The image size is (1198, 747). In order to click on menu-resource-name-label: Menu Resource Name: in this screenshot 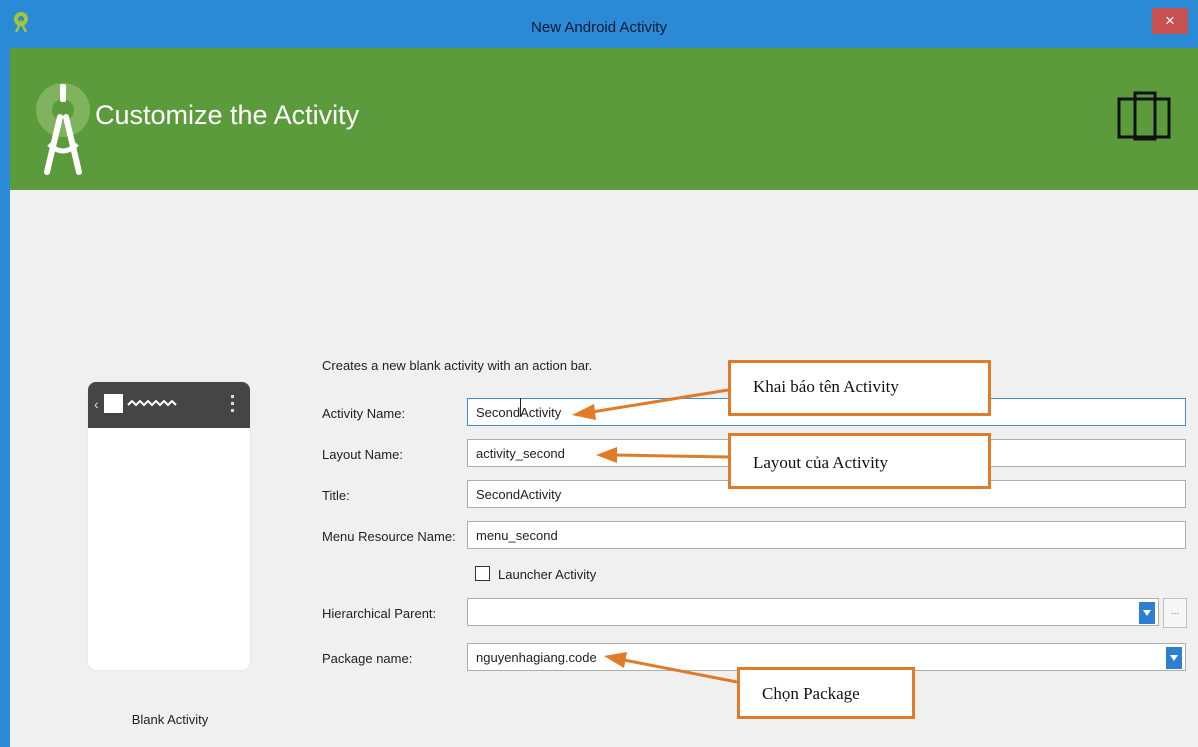, I will do `click(389, 536)`.